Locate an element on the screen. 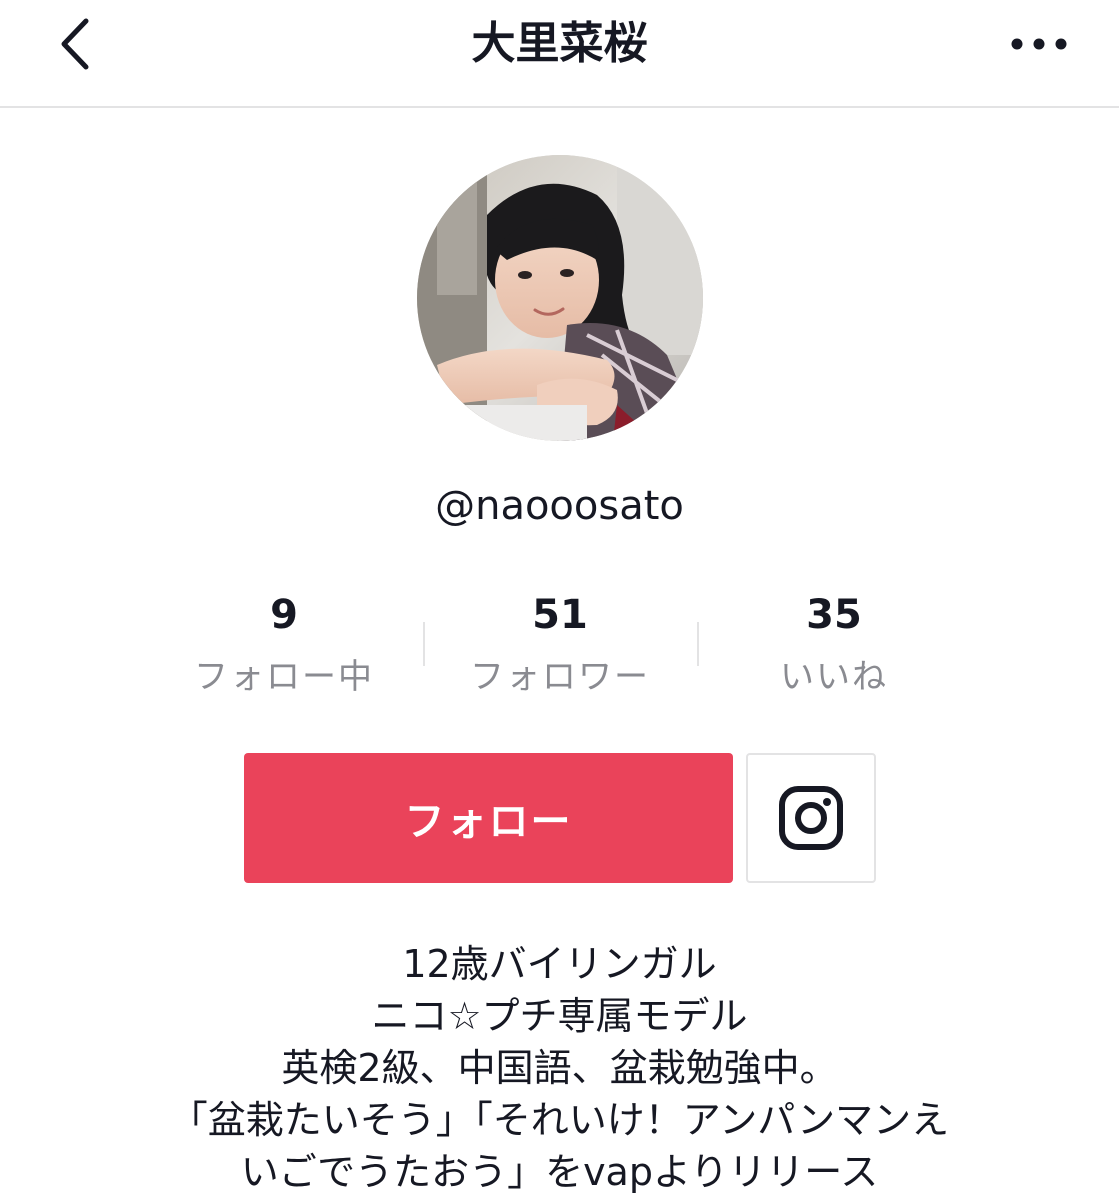 Image resolution: width=1119 pixels, height=1200 pixels. top-bar: 大里菜桜 is located at coordinates (559, 54).